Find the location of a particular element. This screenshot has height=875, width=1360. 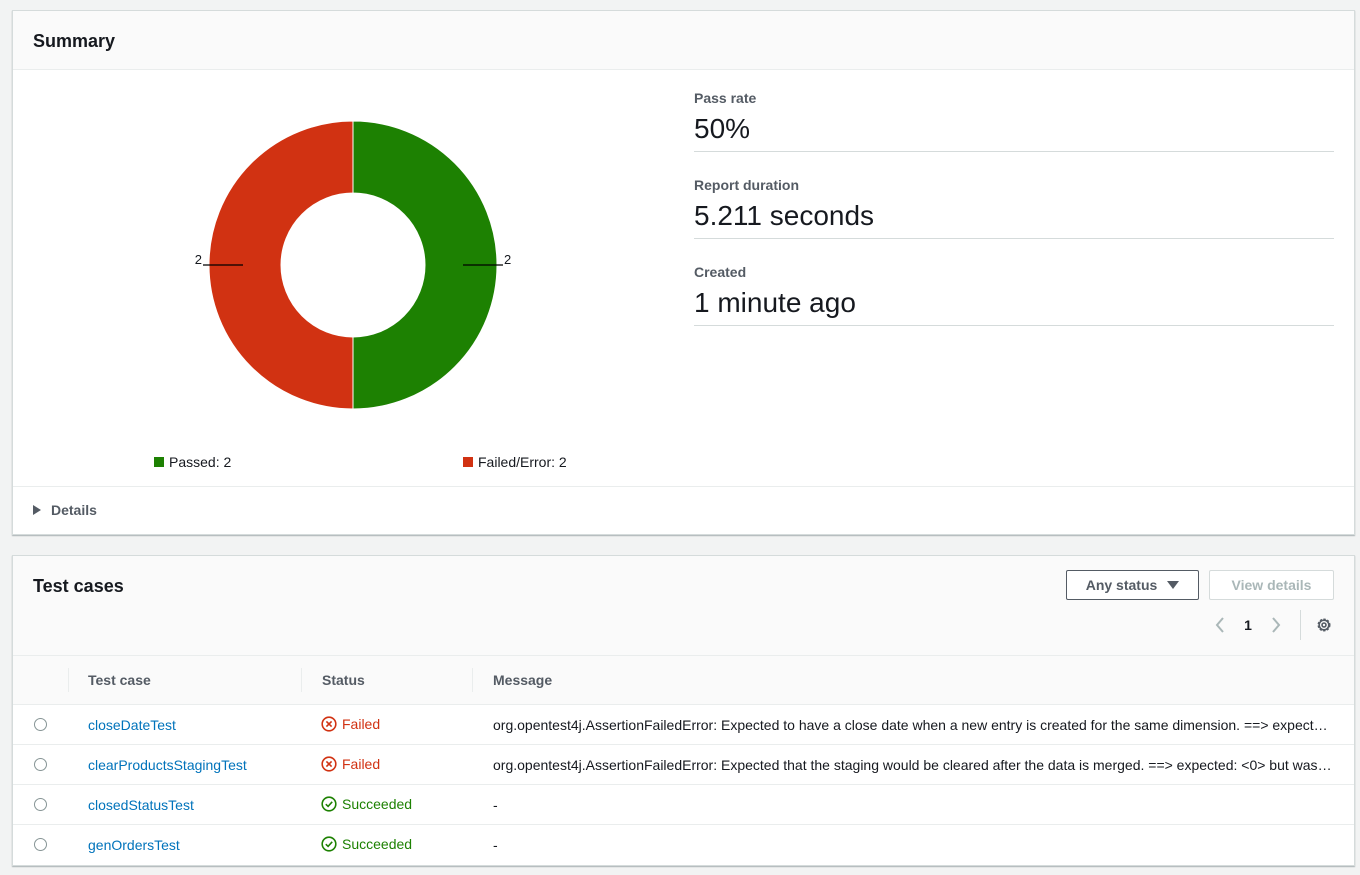

test-cases-title: Test cases is located at coordinates (78, 586).